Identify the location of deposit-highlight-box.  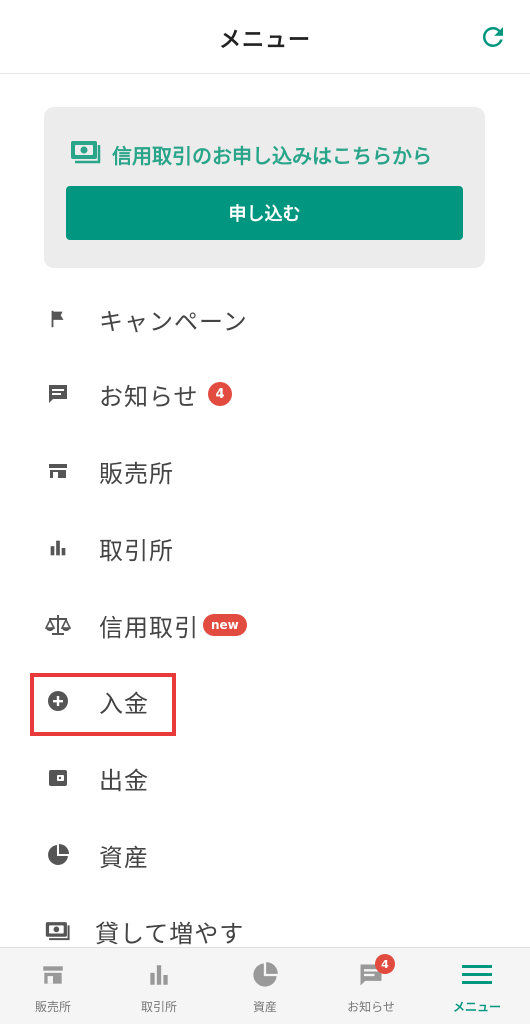
(103, 704).